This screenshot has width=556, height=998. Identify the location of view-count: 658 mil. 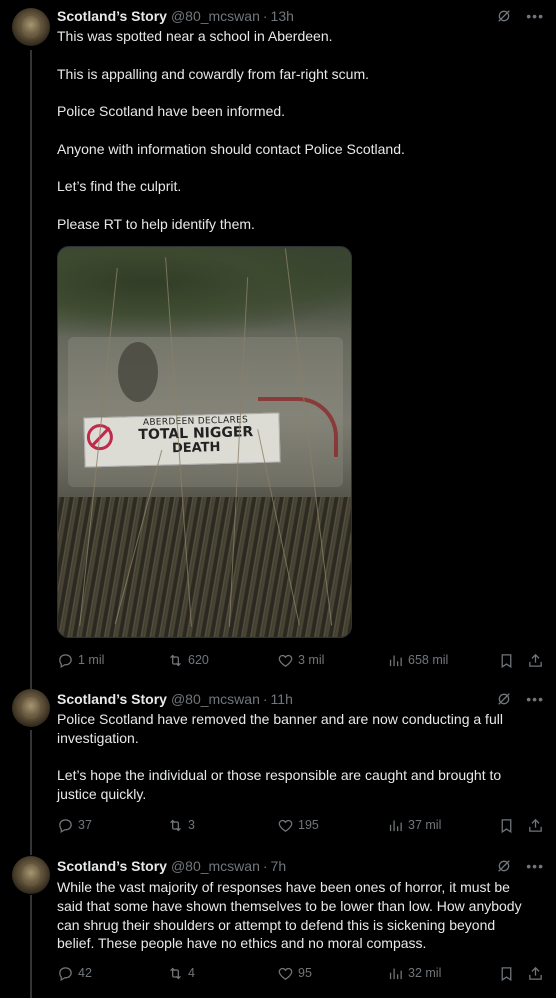
(428, 660).